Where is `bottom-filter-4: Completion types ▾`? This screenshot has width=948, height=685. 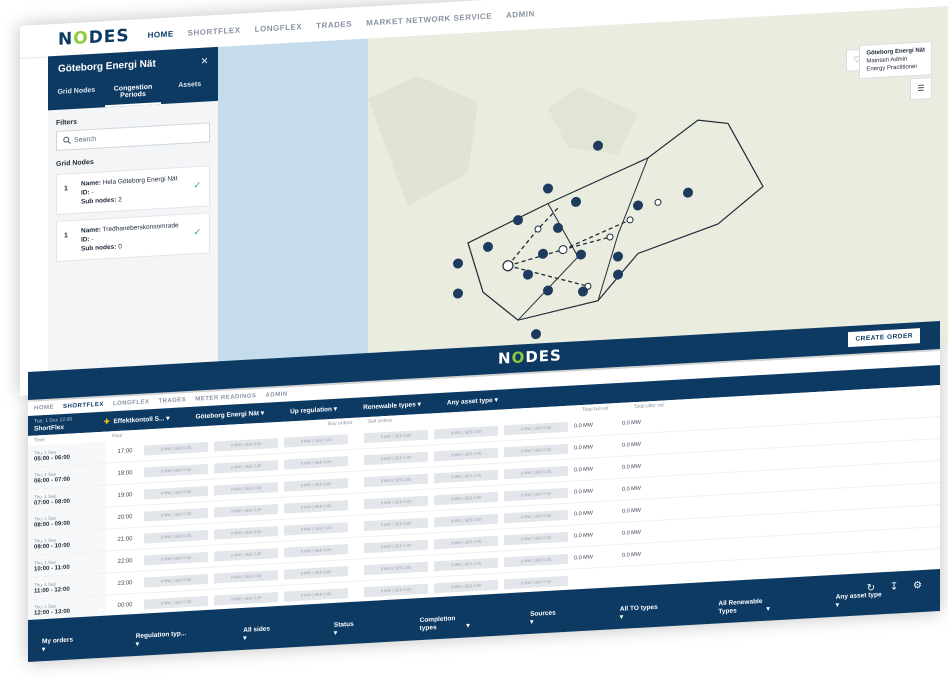 bottom-filter-4: Completion types ▾ is located at coordinates (461, 622).